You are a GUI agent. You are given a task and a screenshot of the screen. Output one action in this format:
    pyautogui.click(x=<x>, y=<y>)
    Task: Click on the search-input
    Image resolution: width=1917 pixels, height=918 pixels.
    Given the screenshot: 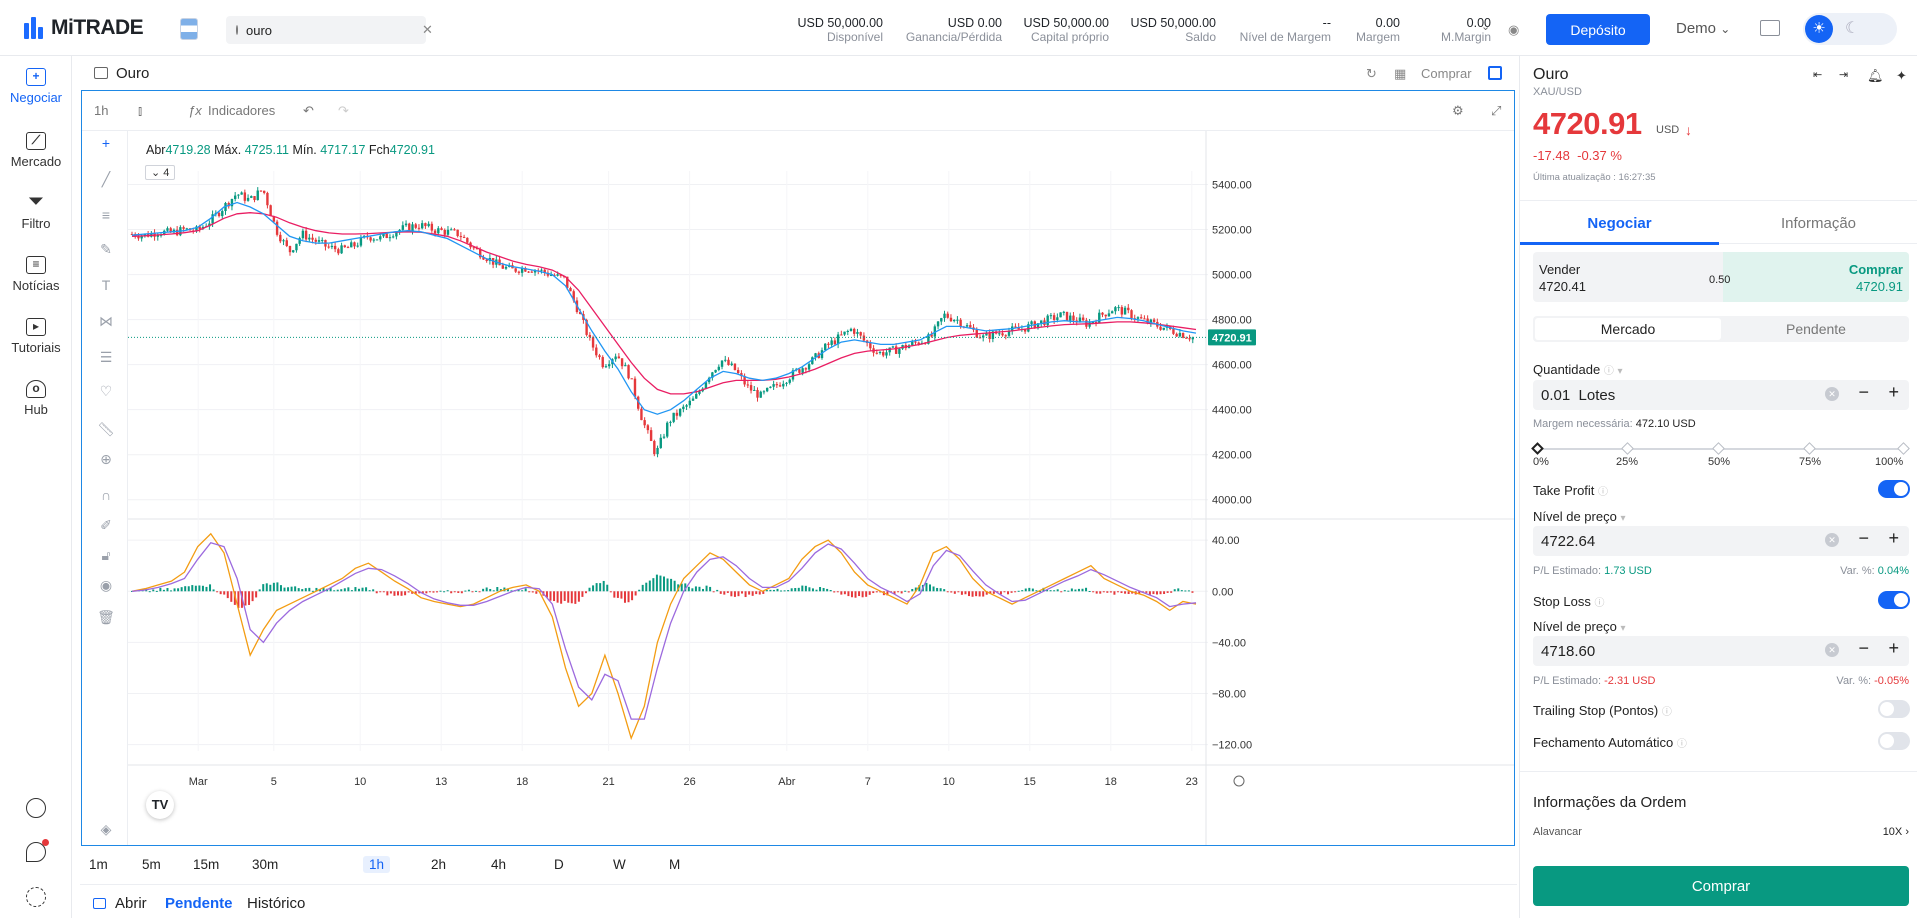 What is the action you would take?
    pyautogui.click(x=334, y=30)
    